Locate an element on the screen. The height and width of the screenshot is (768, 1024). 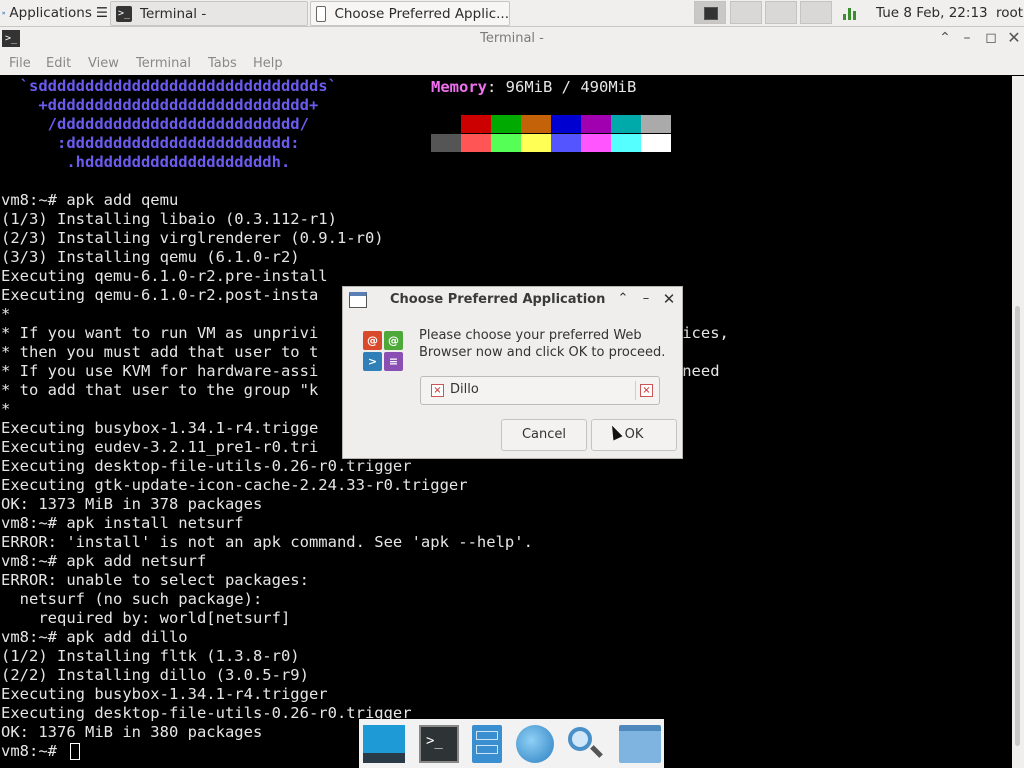
cancel-button: Cancel is located at coordinates (544, 435).